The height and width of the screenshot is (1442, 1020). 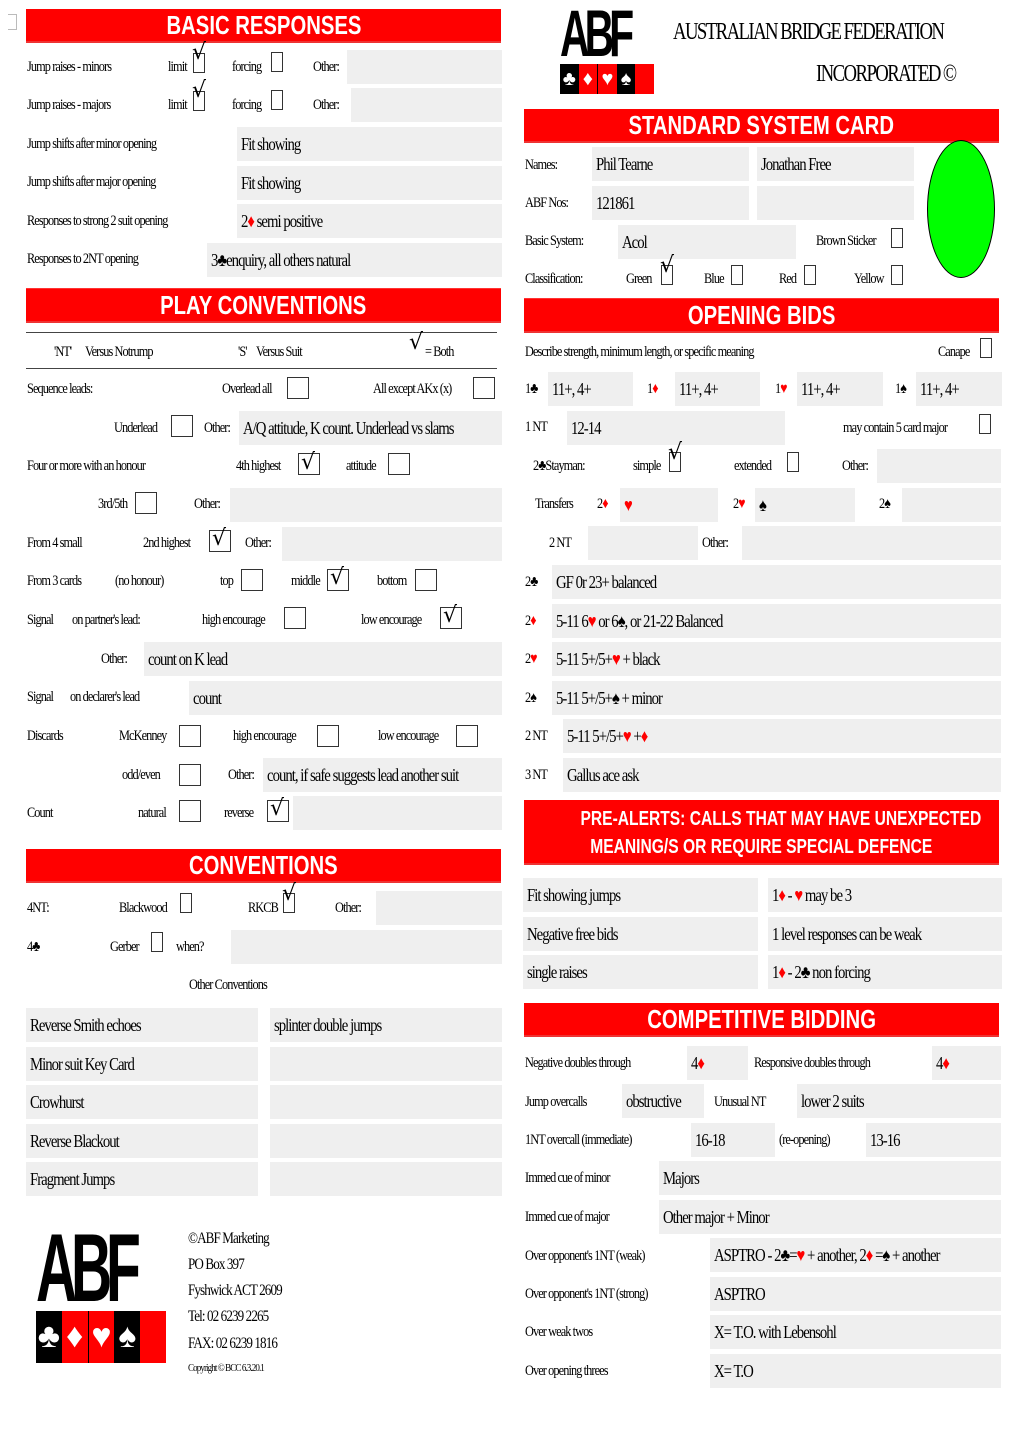 What do you see at coordinates (776, 582) in the screenshot?
I see `two-level-bid-field: GF 0r 23+ balanced` at bounding box center [776, 582].